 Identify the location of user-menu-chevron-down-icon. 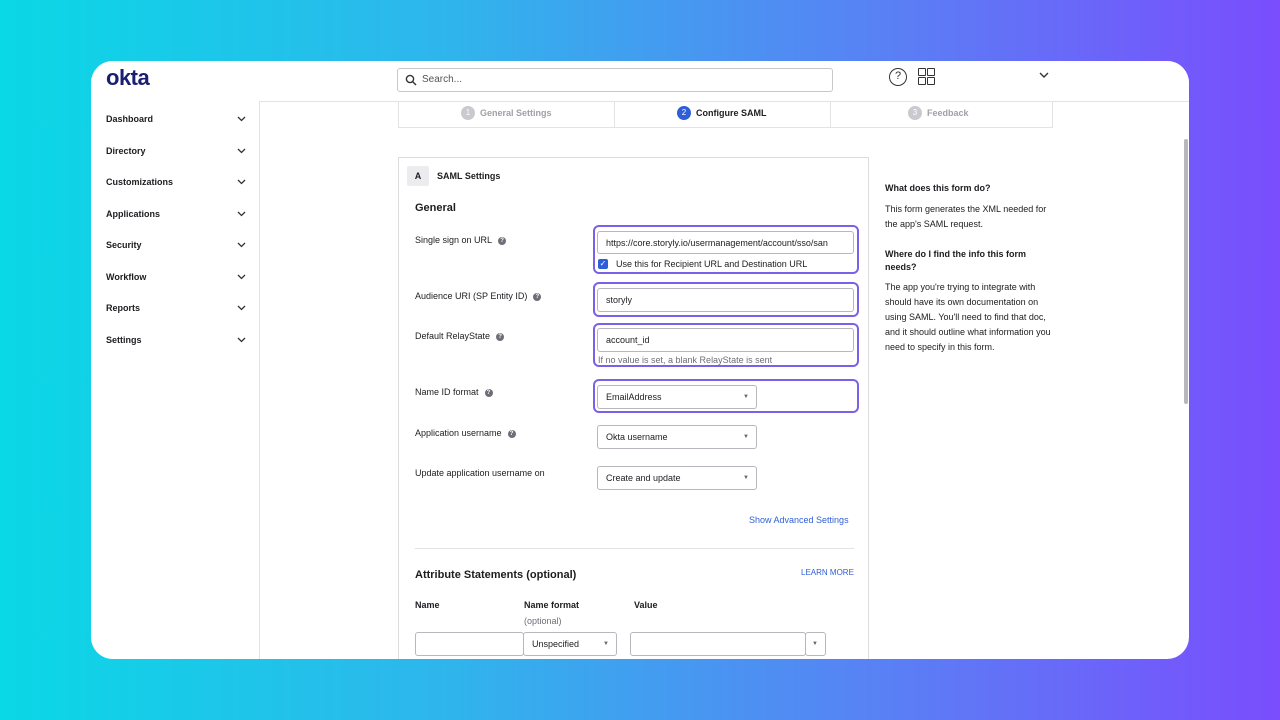
(1044, 75).